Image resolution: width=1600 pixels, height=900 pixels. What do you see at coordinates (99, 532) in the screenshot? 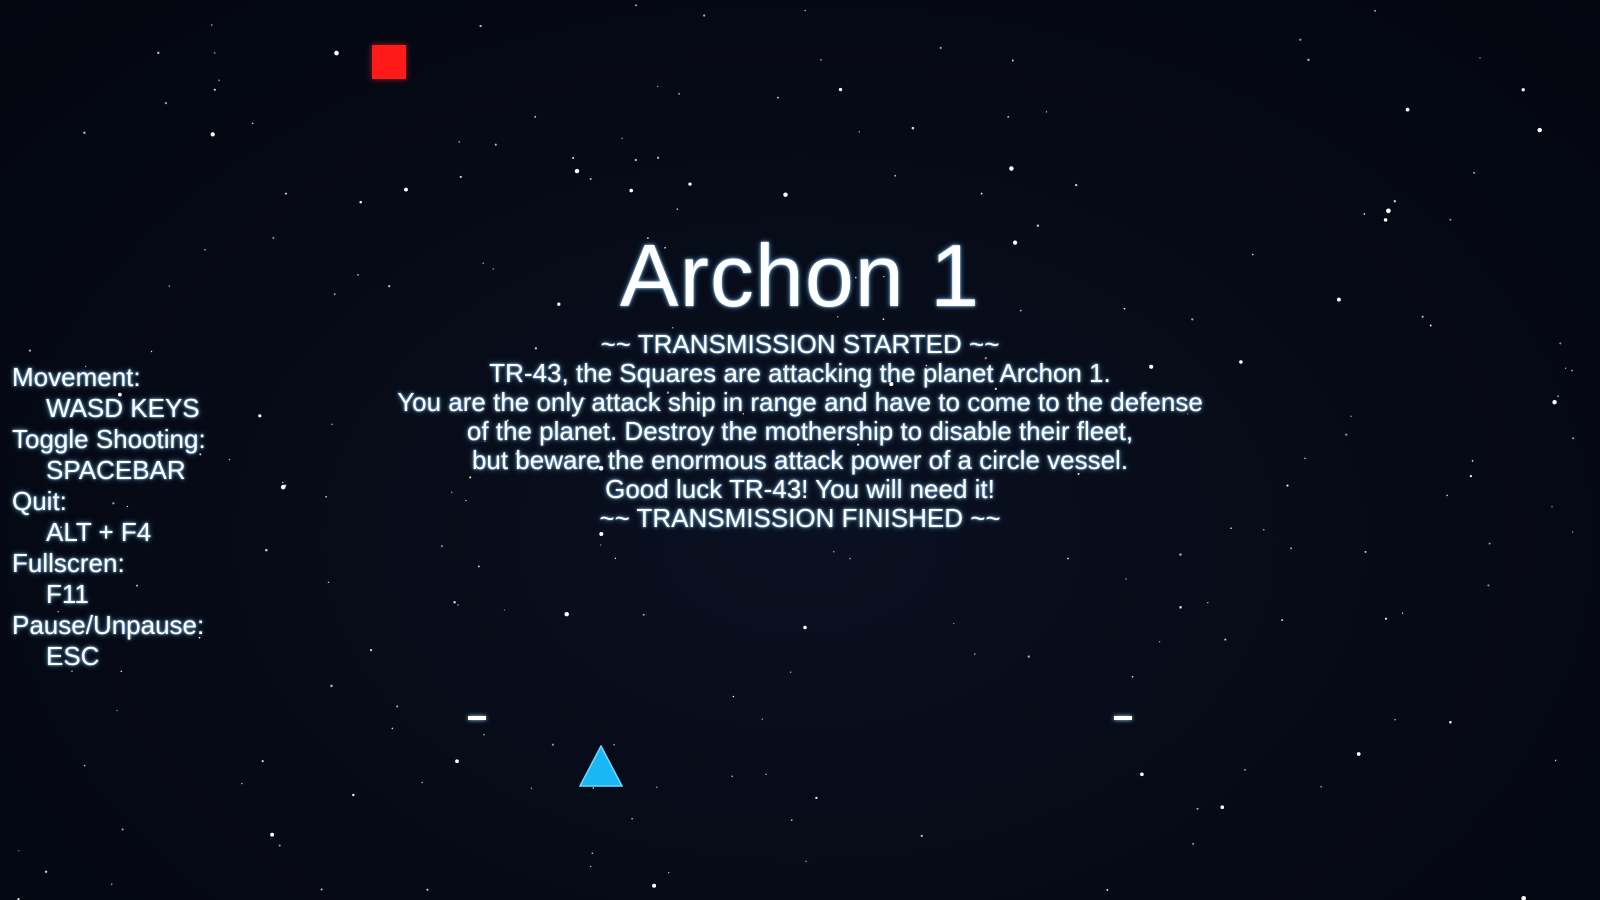
I see `control-key-label: ALT + F4` at bounding box center [99, 532].